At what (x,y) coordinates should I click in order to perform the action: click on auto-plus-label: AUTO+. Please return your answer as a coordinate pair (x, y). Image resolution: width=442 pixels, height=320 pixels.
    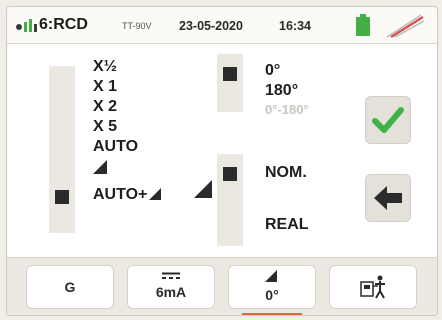
    Looking at the image, I should click on (120, 194).